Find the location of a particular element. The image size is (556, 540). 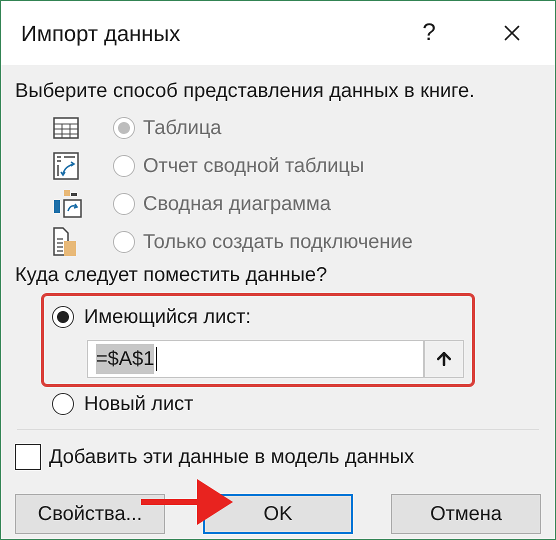

section-heading: Куда следует поместить данные? is located at coordinates (171, 275).